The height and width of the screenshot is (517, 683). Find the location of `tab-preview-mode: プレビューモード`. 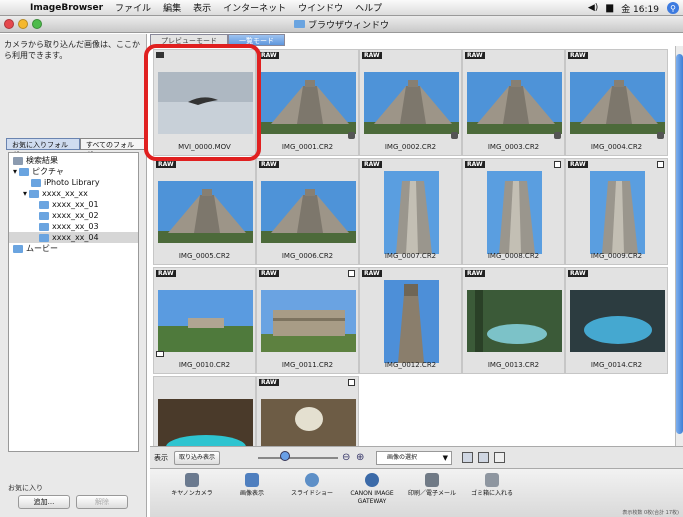

tab-preview-mode: プレビューモード is located at coordinates (189, 40).